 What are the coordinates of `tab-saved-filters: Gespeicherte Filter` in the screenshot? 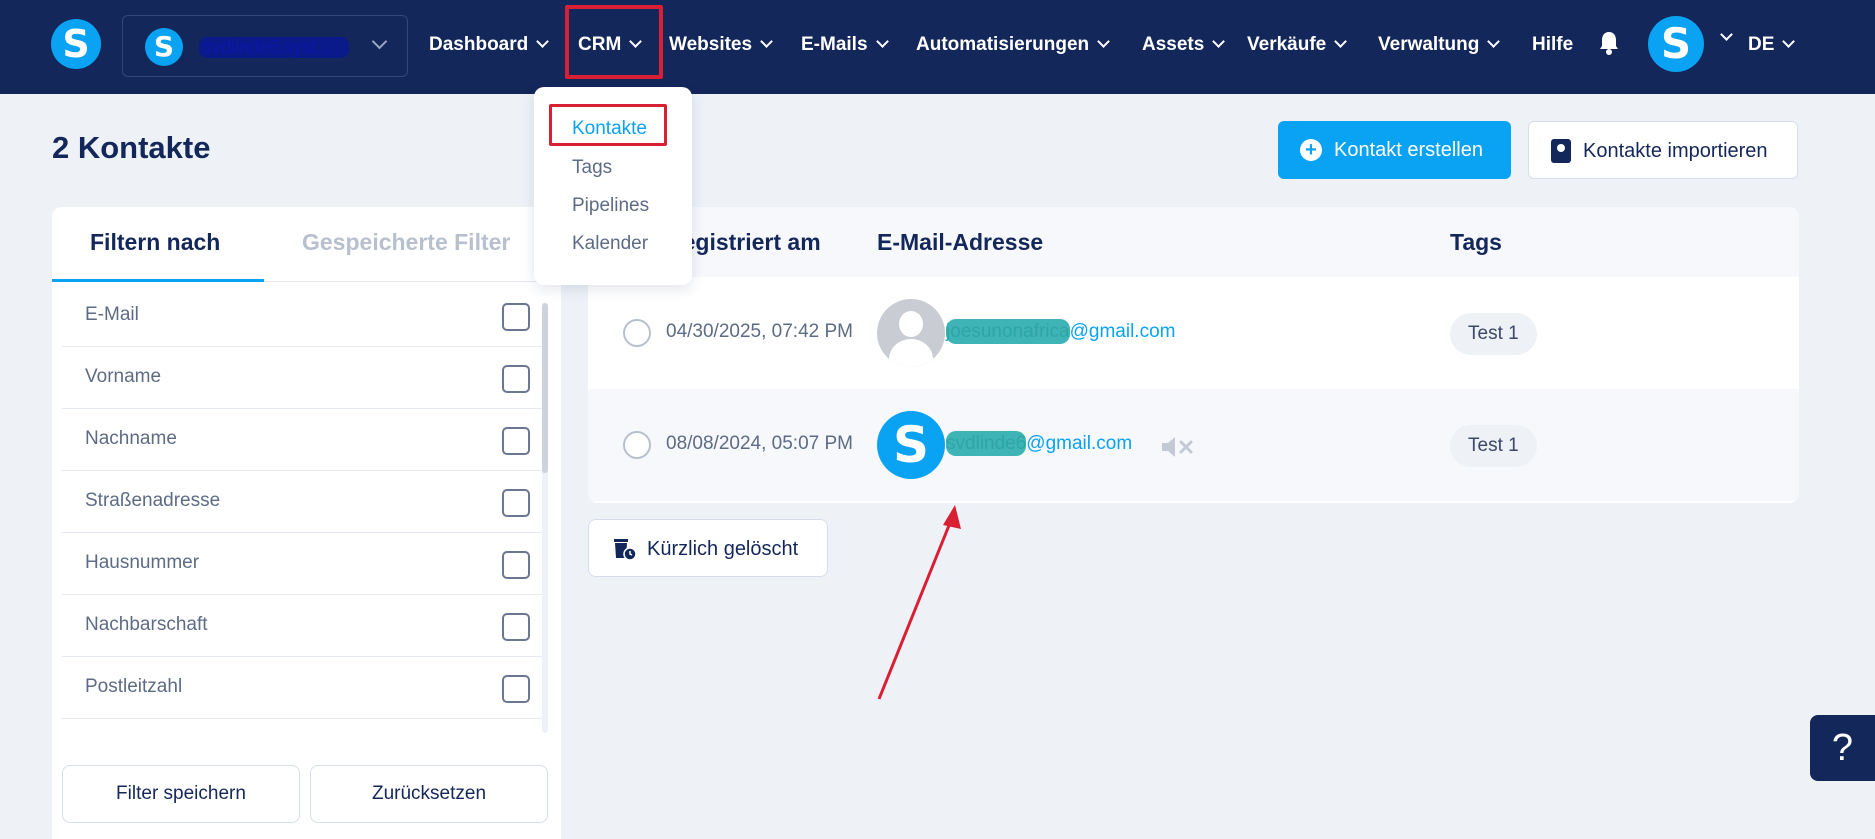 It's located at (406, 242).